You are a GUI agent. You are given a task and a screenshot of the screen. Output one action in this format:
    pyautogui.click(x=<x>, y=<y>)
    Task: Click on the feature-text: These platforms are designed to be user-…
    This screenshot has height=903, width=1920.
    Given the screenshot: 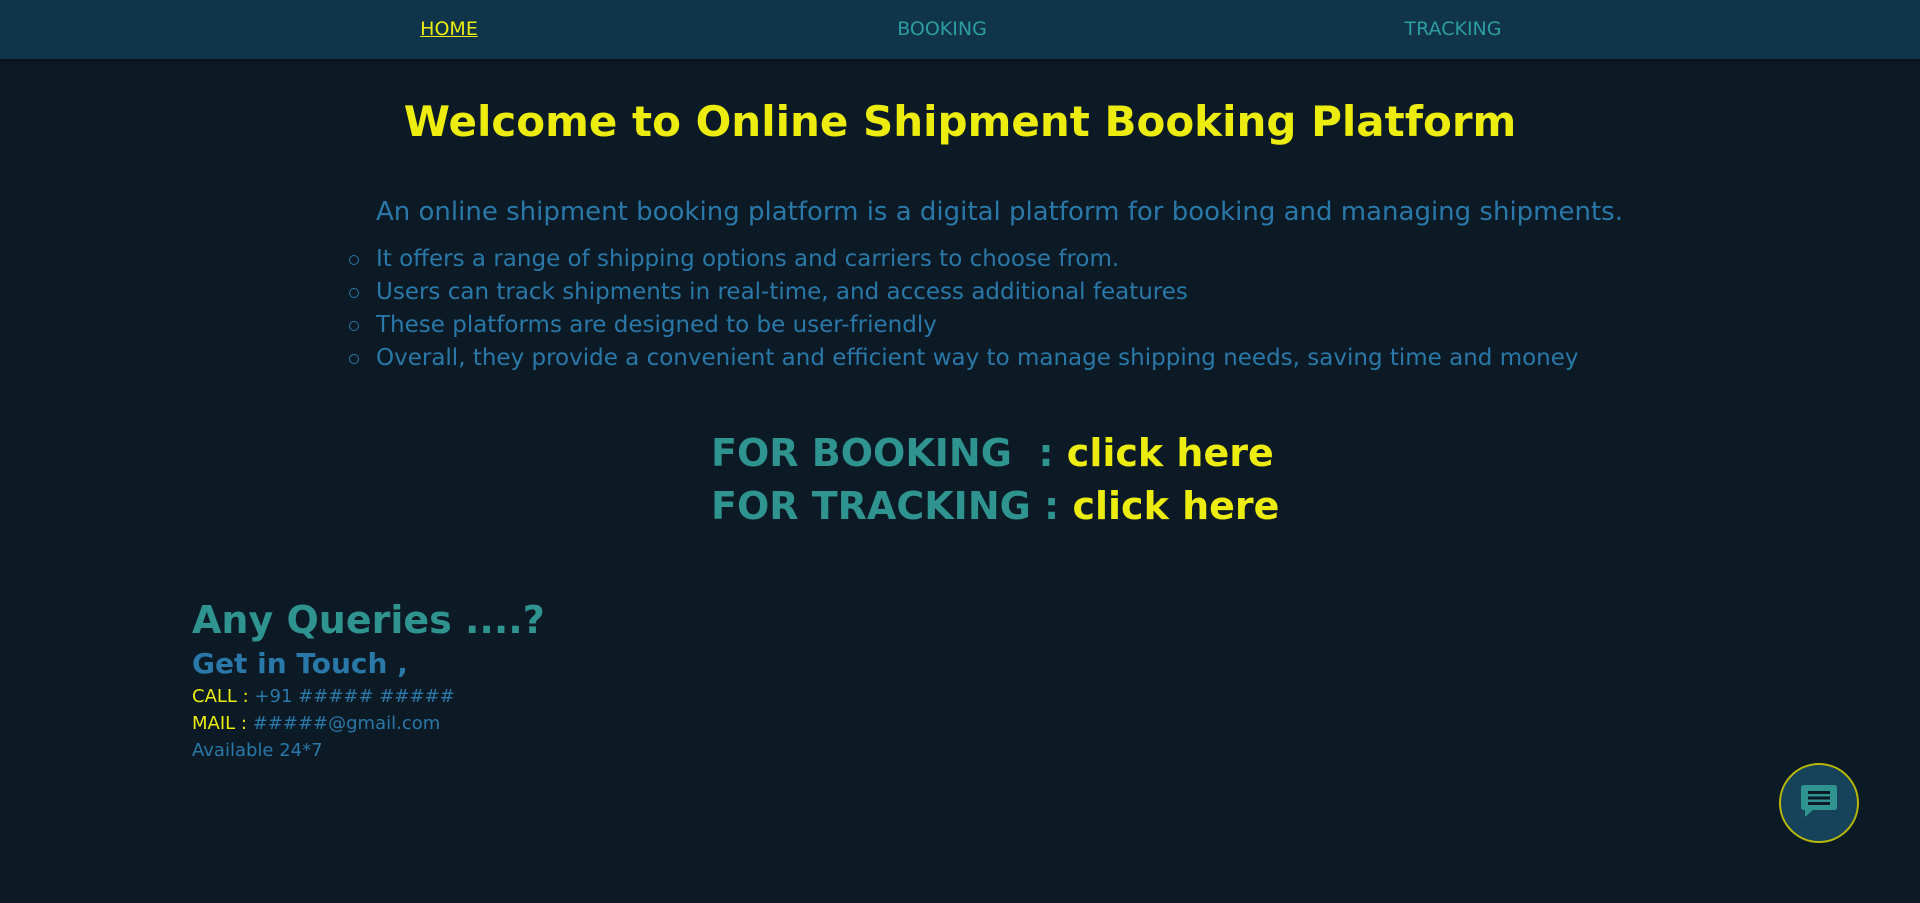 What is the action you would take?
    pyautogui.click(x=656, y=325)
    